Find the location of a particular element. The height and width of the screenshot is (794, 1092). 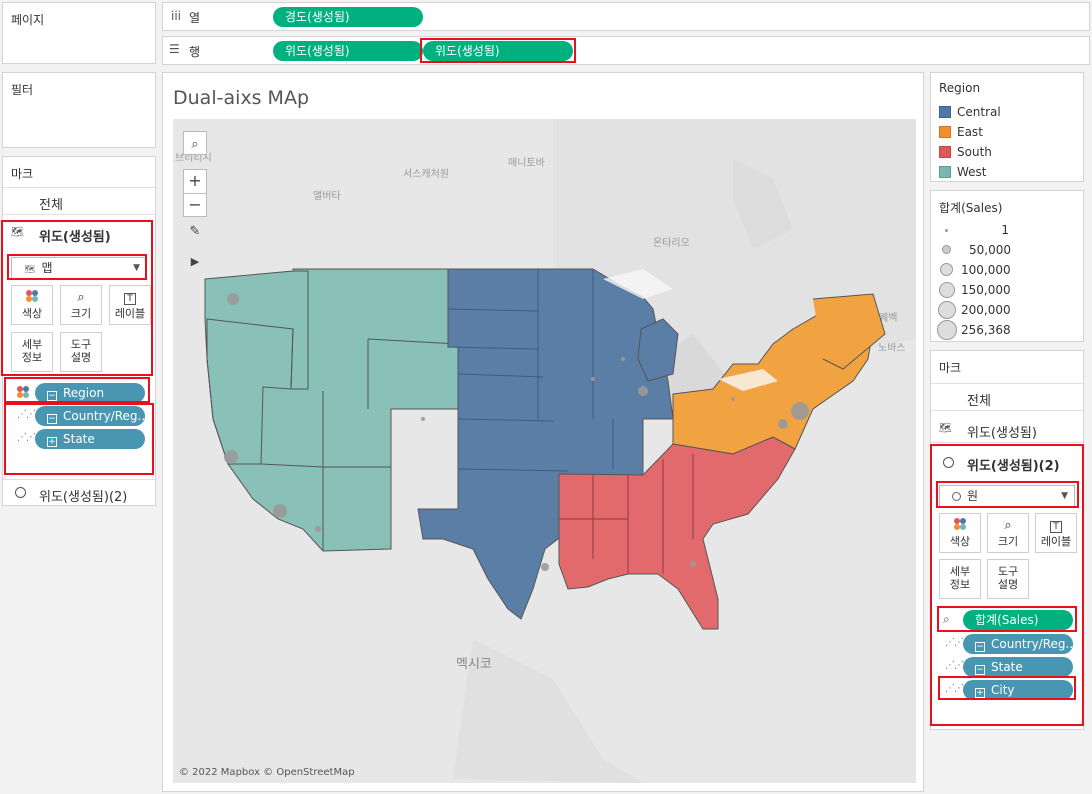

rows-pill-latitude-1: 위도(생성됨) is located at coordinates (348, 51).